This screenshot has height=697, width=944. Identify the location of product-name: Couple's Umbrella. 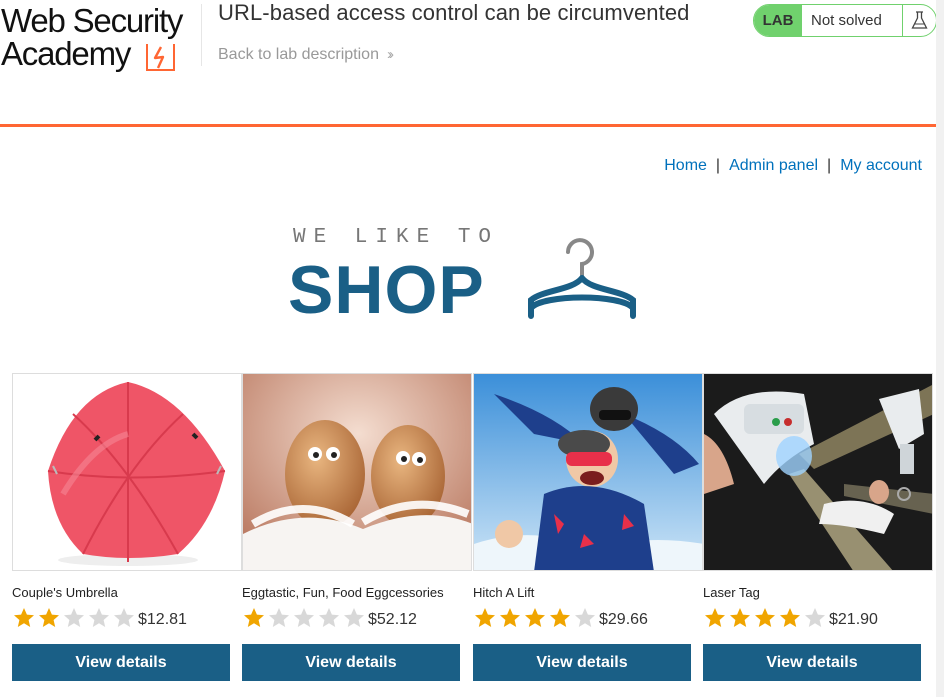
(65, 592).